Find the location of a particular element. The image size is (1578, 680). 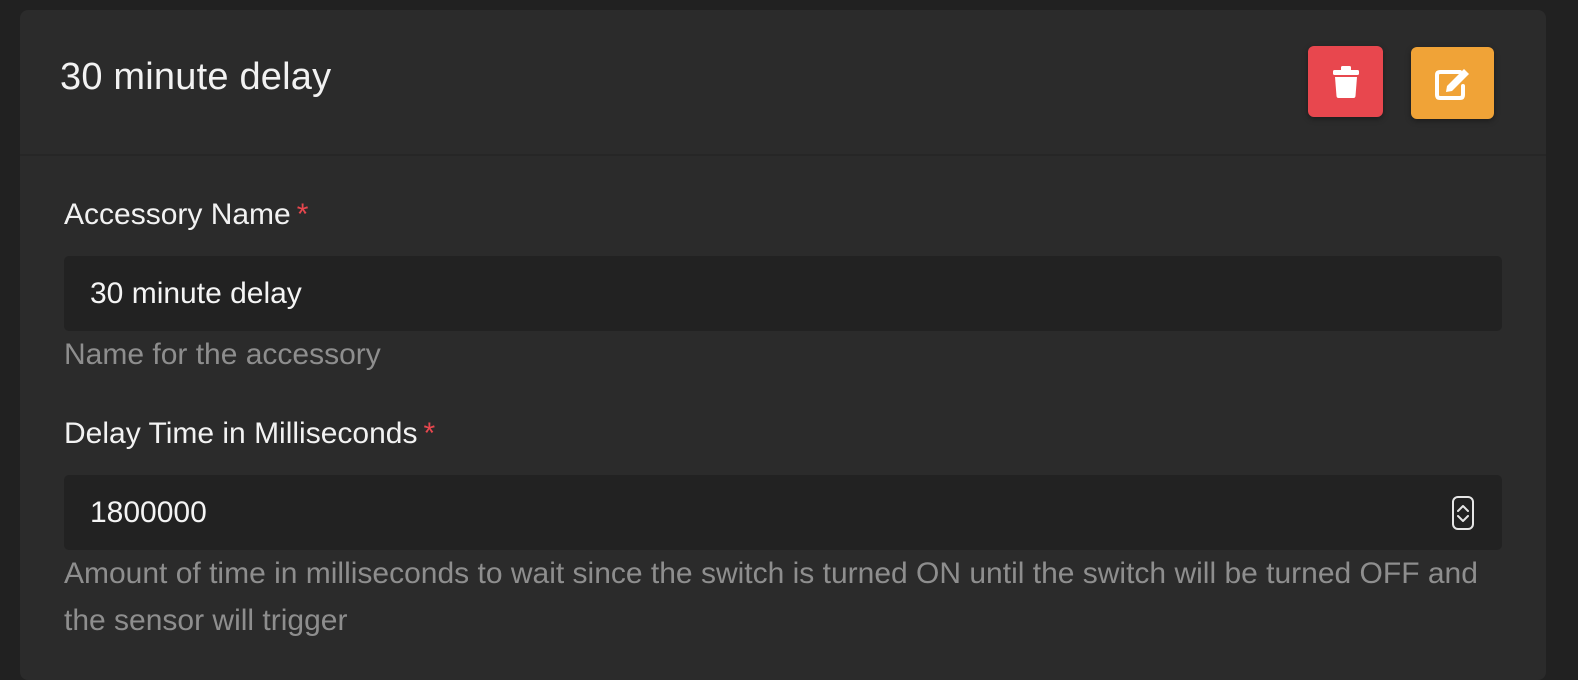

number-spinner is located at coordinates (1463, 513).